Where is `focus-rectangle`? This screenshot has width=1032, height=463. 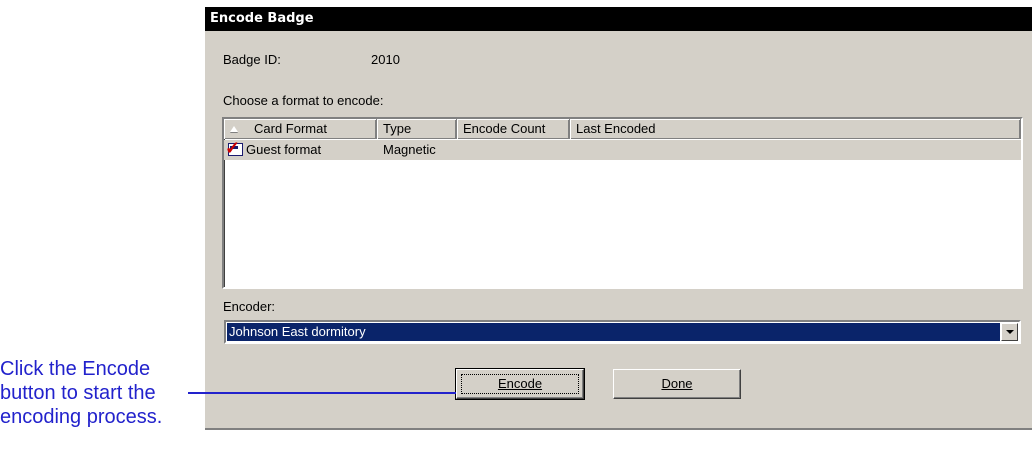
focus-rectangle is located at coordinates (520, 384).